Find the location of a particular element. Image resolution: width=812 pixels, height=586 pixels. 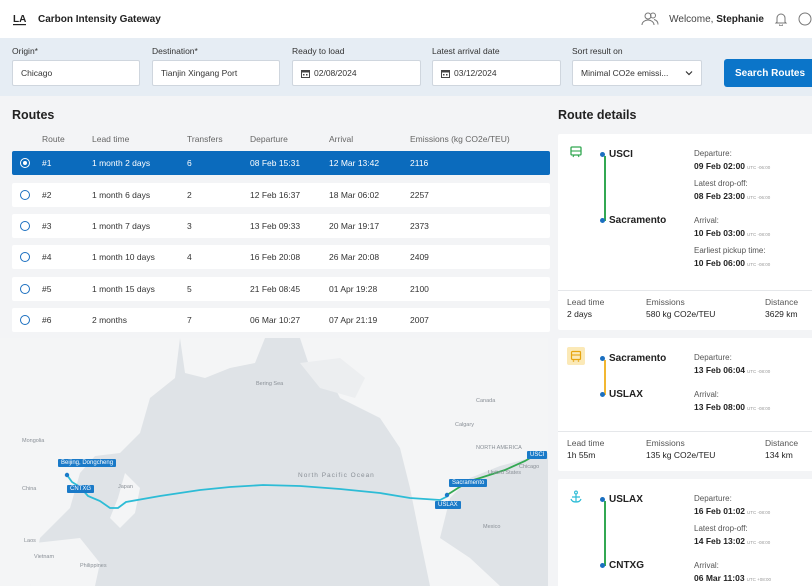

leg-3-dropoff-value: 14 Feb 13:02 is located at coordinates (720, 541).